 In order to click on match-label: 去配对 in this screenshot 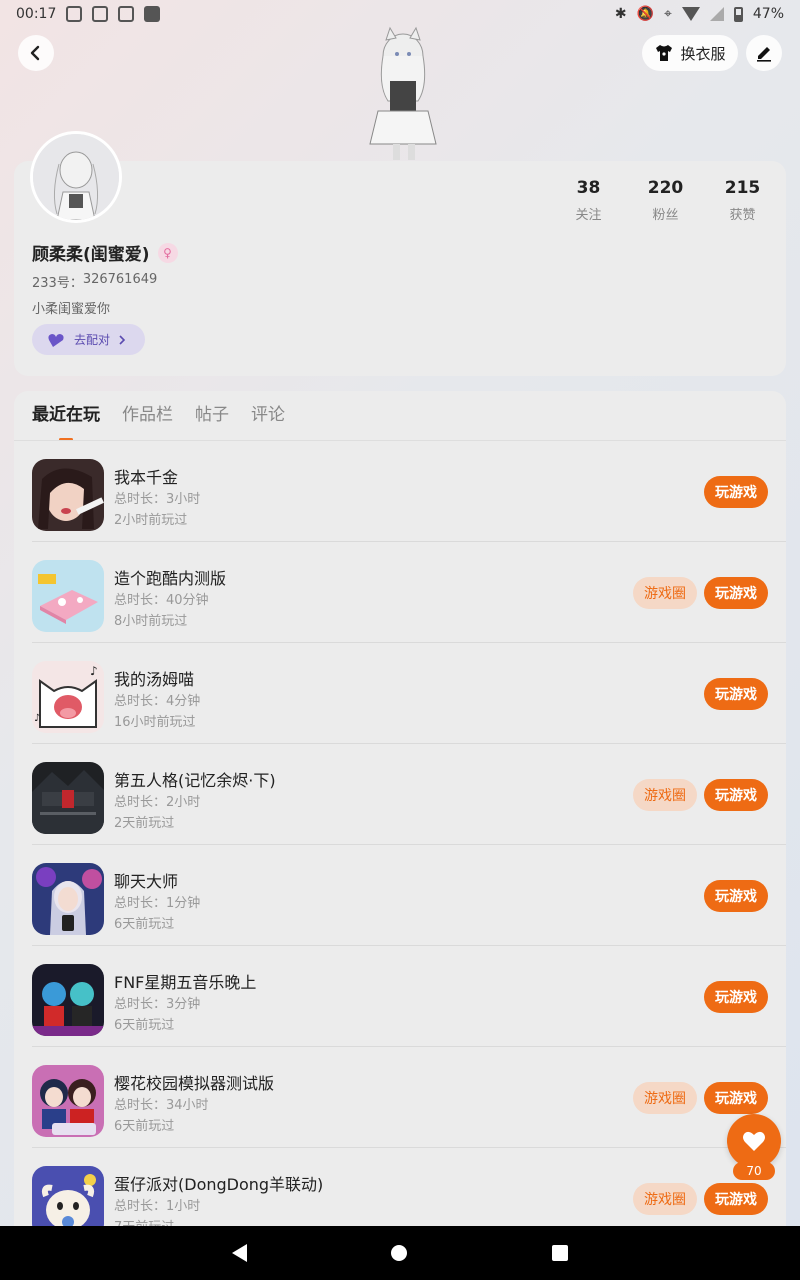, I will do `click(92, 340)`.